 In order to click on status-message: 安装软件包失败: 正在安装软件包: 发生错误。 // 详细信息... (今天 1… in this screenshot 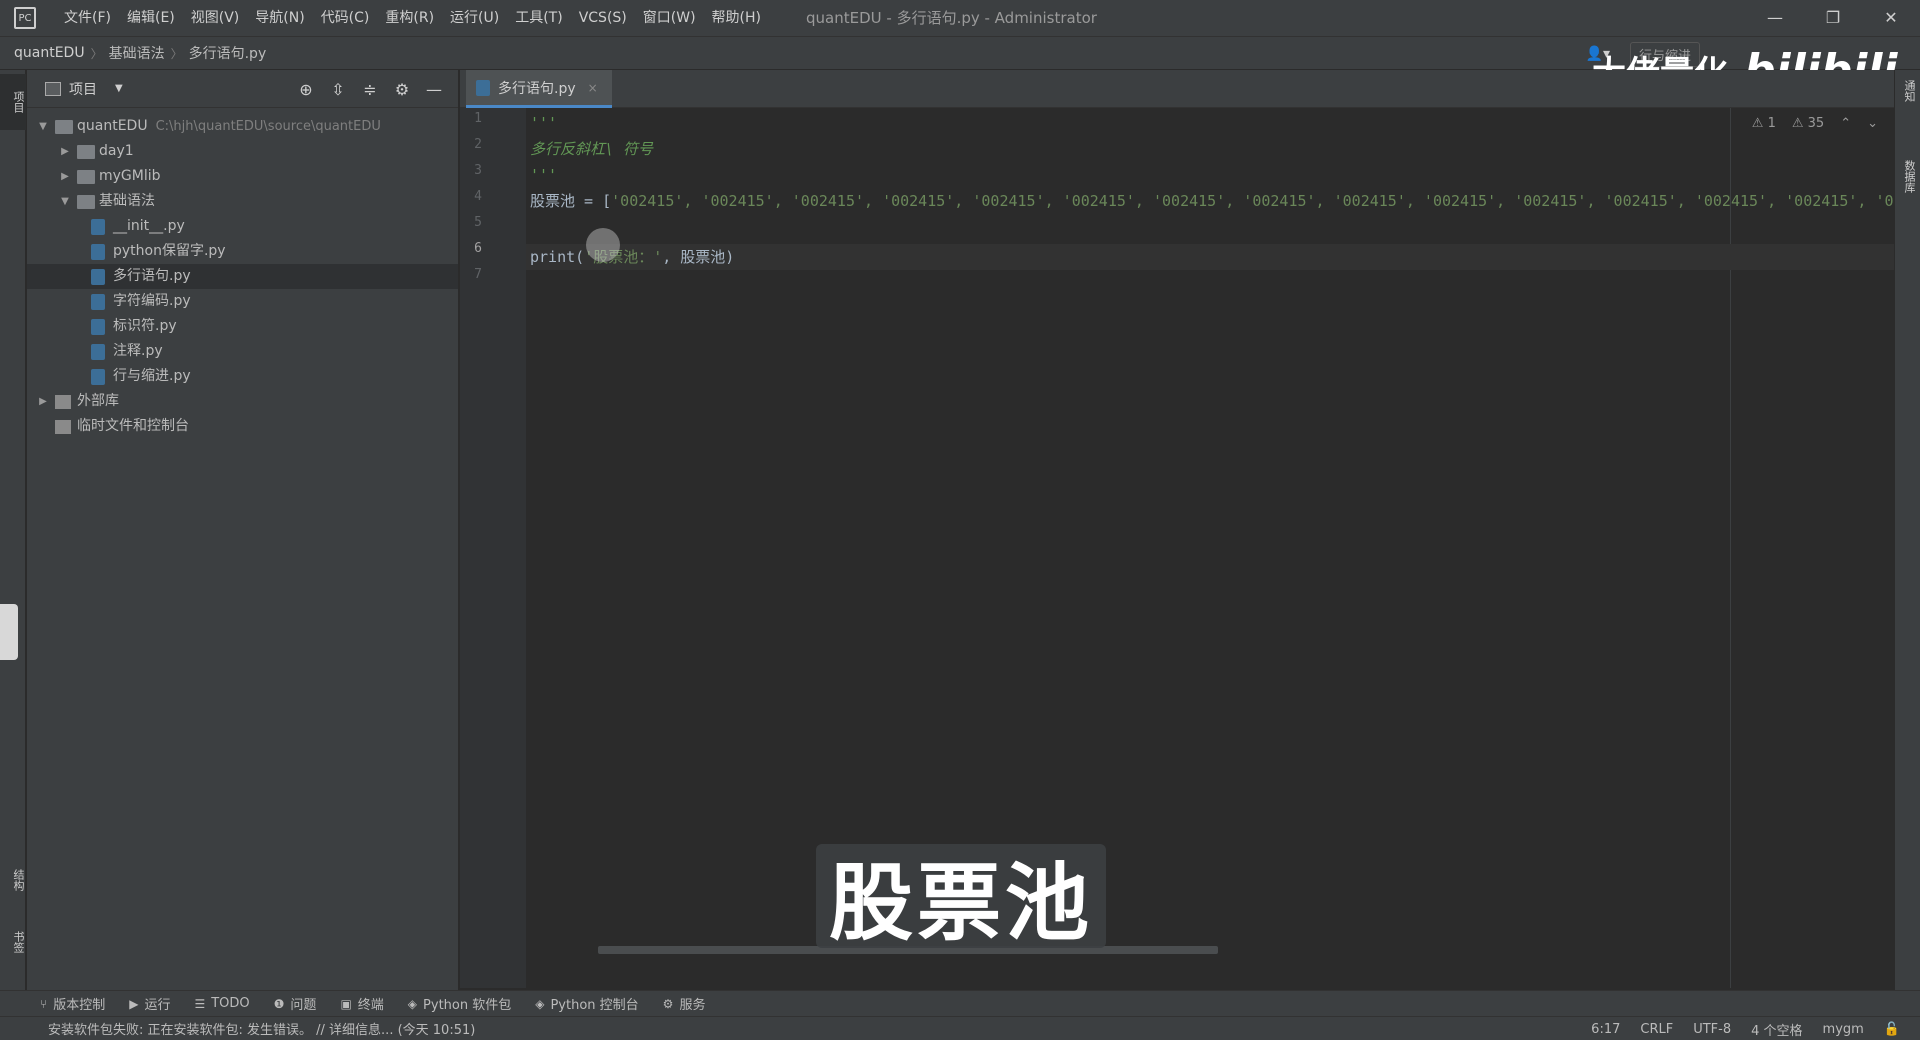, I will do `click(261, 1028)`.